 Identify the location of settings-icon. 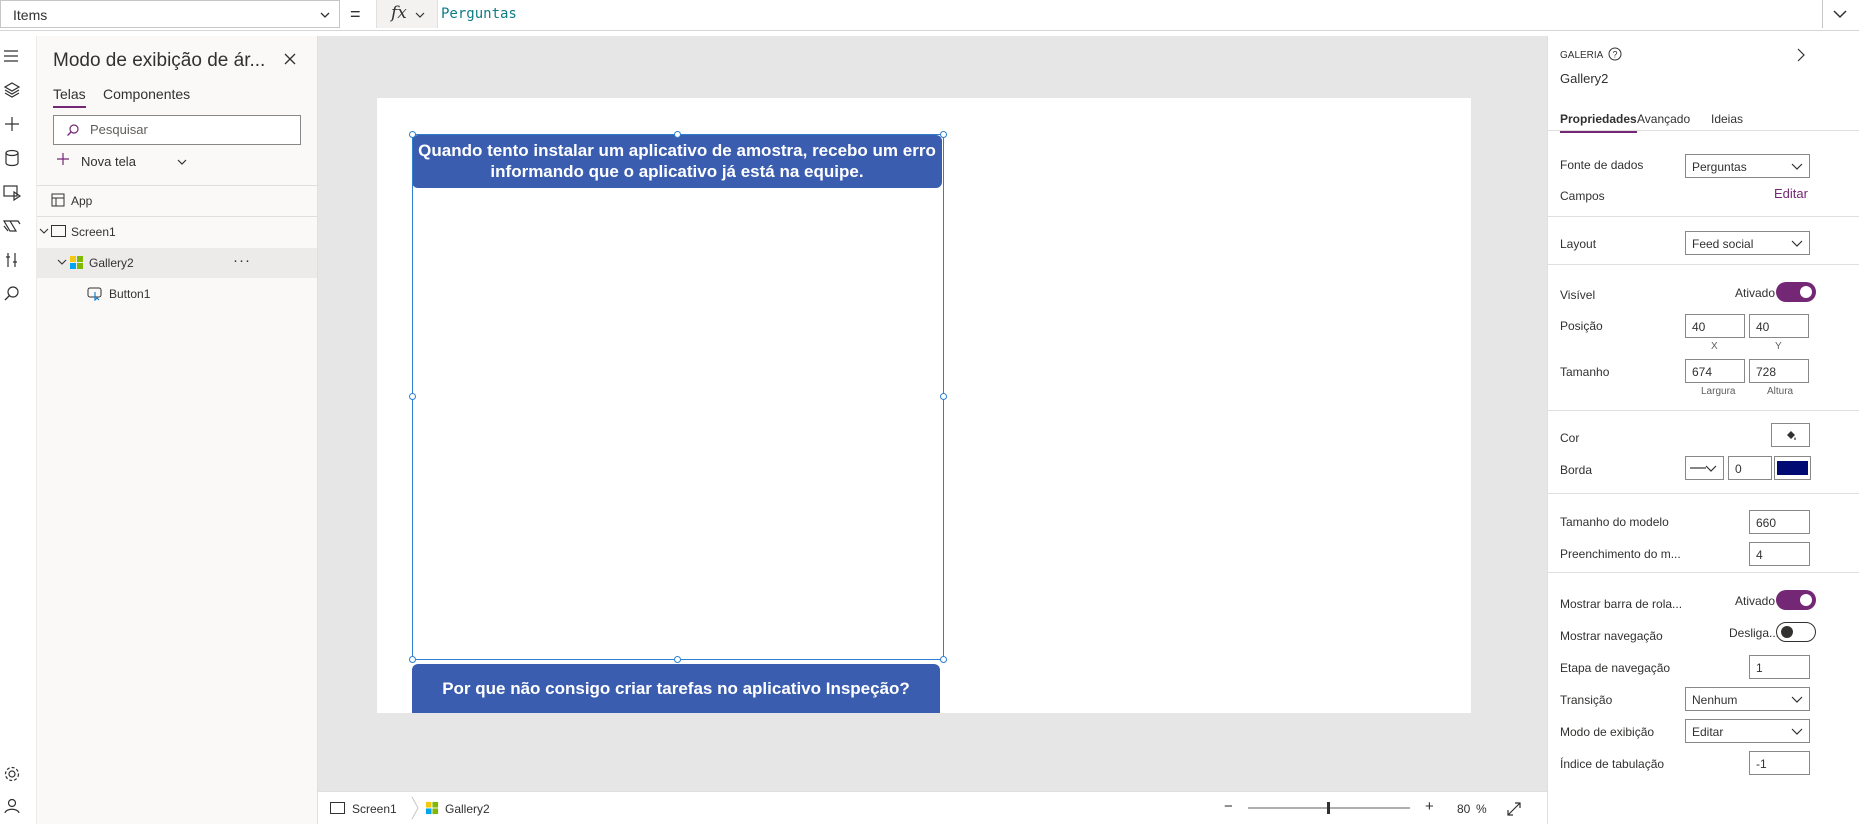
(12, 774).